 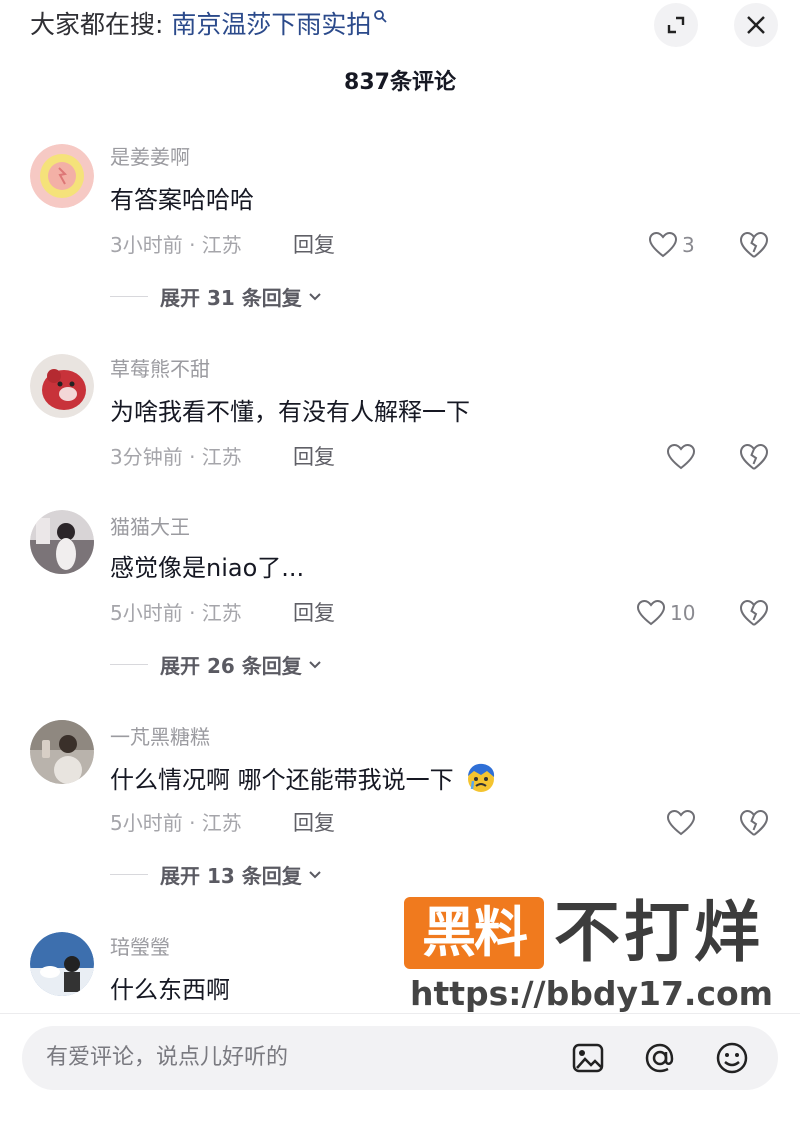 I want to click on expand-replies-label: 展开 13 条回复, so click(x=231, y=876).